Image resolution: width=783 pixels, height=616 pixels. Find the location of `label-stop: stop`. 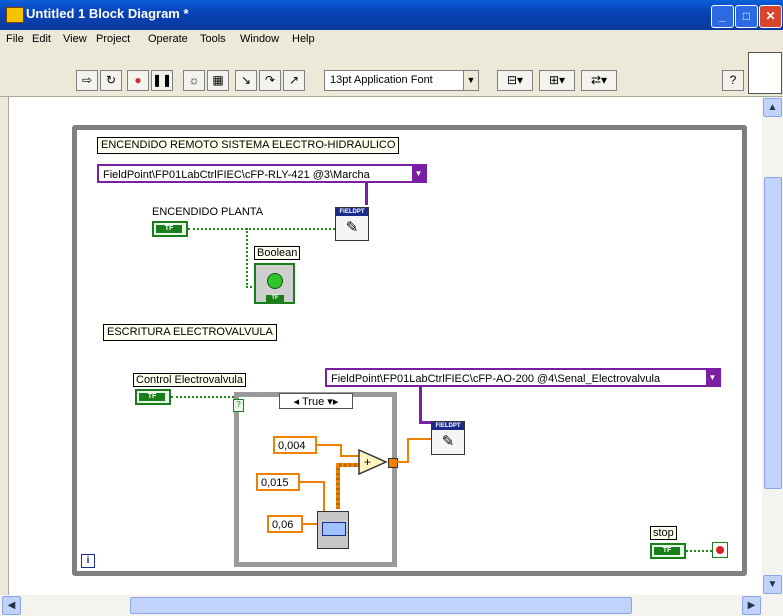

label-stop: stop is located at coordinates (663, 533).